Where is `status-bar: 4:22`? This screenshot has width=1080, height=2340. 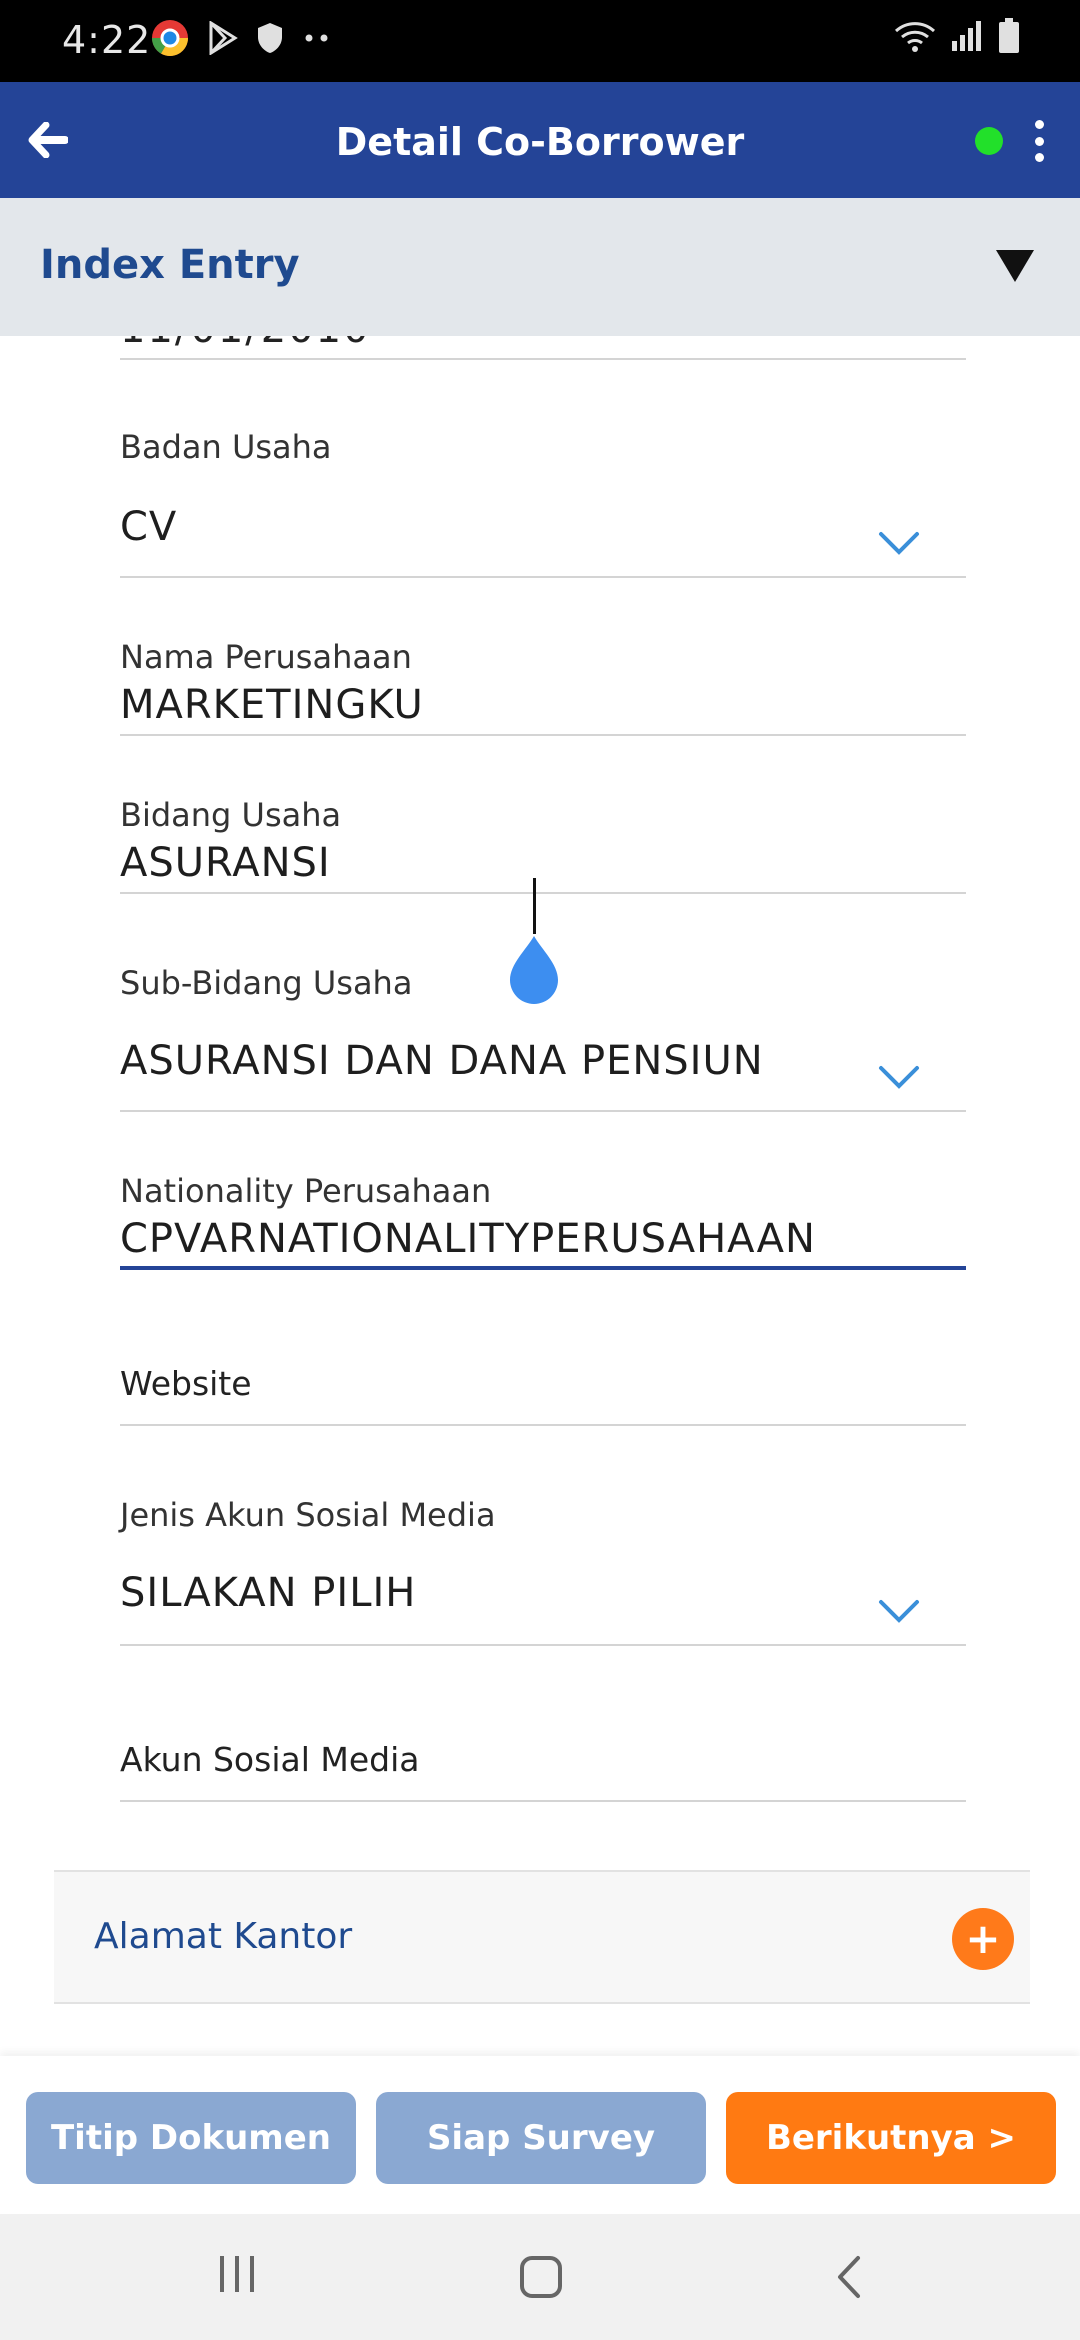 status-bar: 4:22 is located at coordinates (540, 41).